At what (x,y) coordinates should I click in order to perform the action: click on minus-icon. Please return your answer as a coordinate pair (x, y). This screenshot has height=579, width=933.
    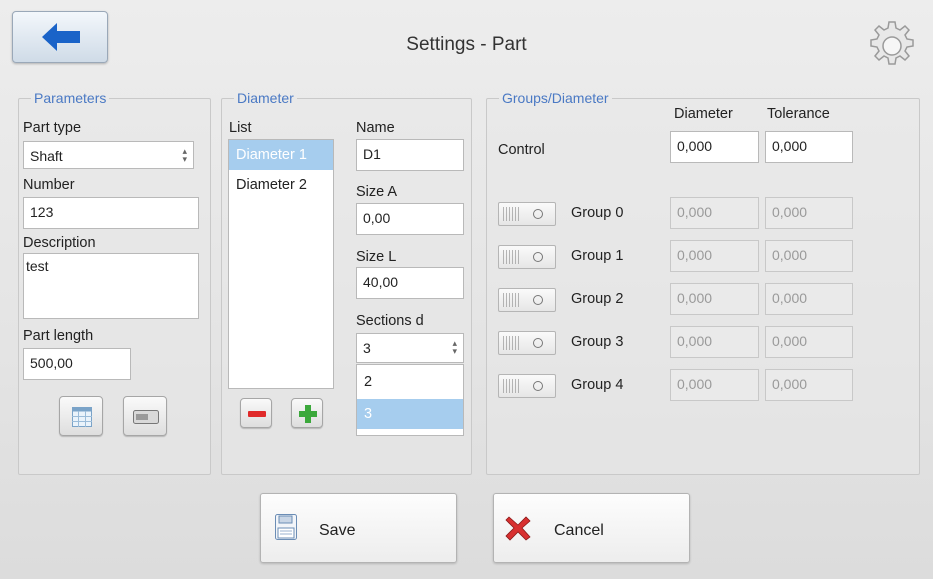
    Looking at the image, I should click on (257, 414).